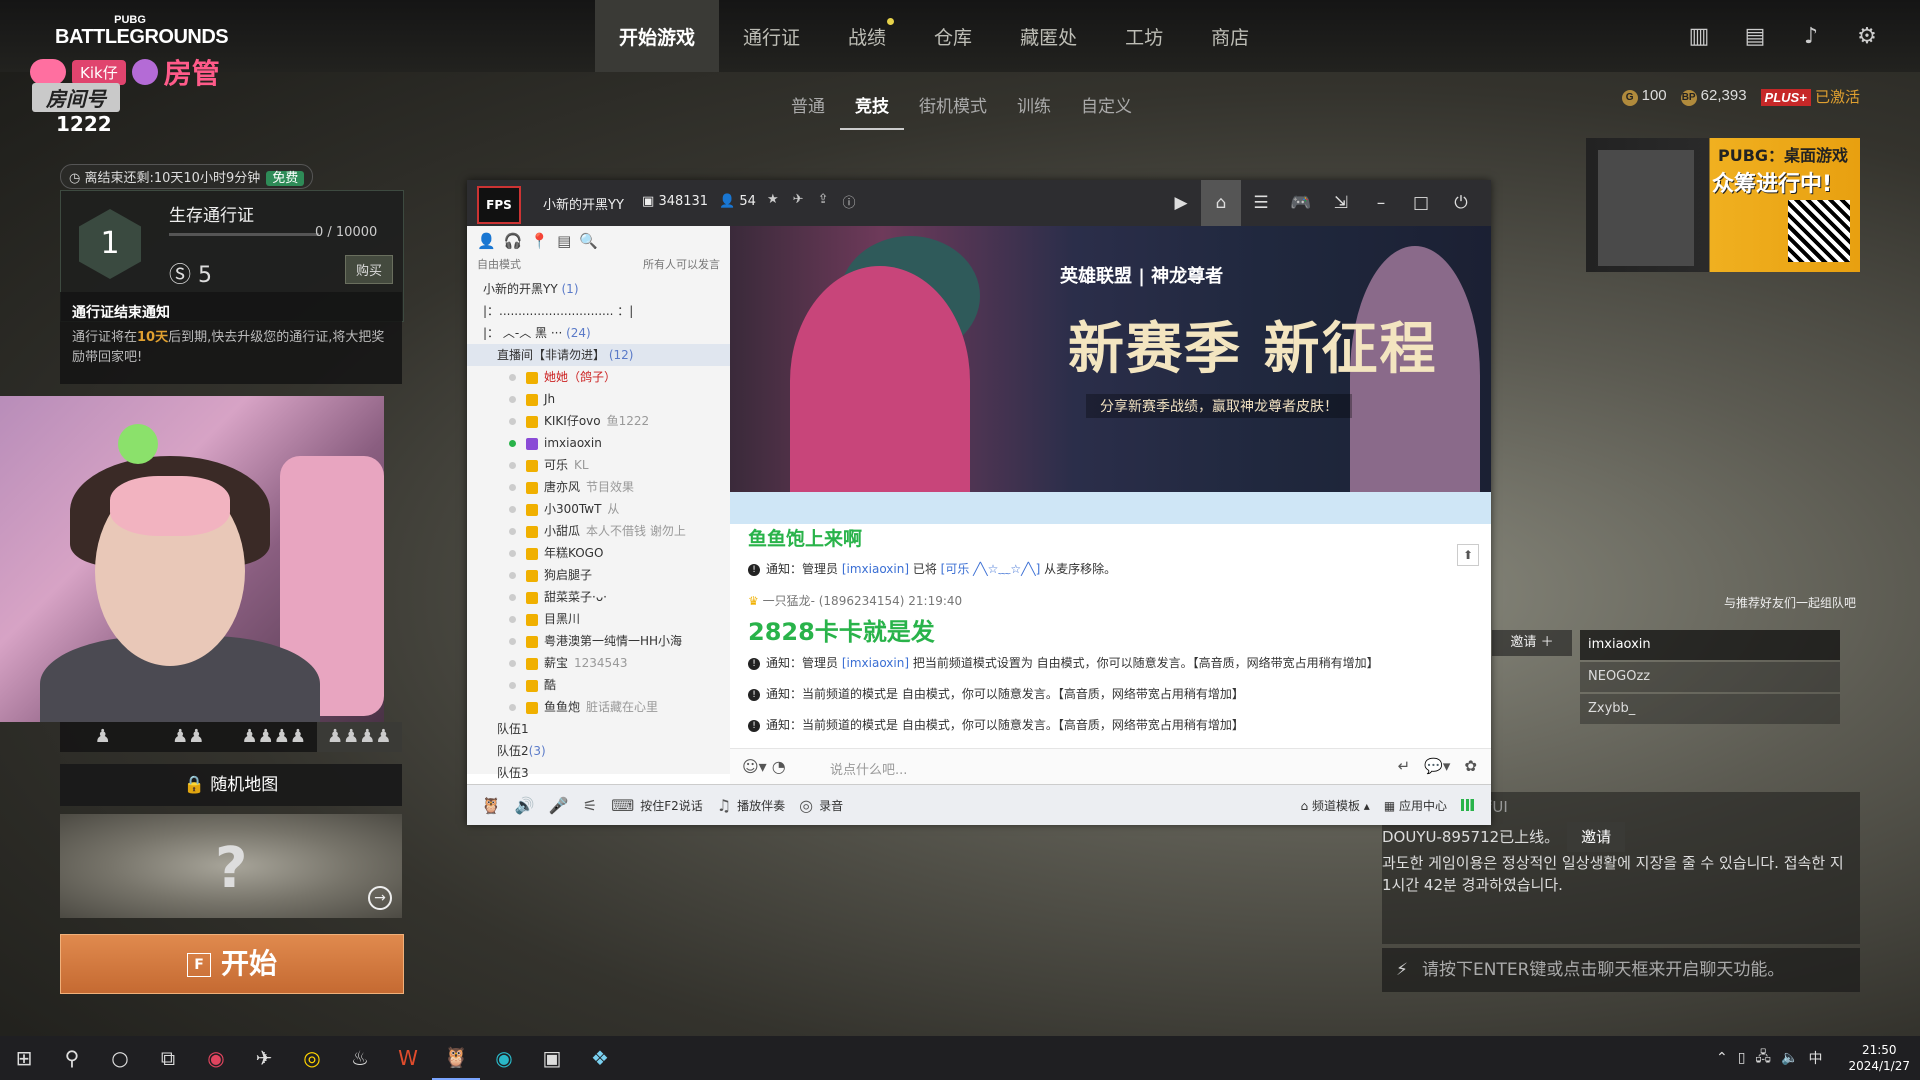 This screenshot has height=1080, width=1920. What do you see at coordinates (657, 805) in the screenshot?
I see `push-to-talk-button: ⌨ 按住F2说话` at bounding box center [657, 805].